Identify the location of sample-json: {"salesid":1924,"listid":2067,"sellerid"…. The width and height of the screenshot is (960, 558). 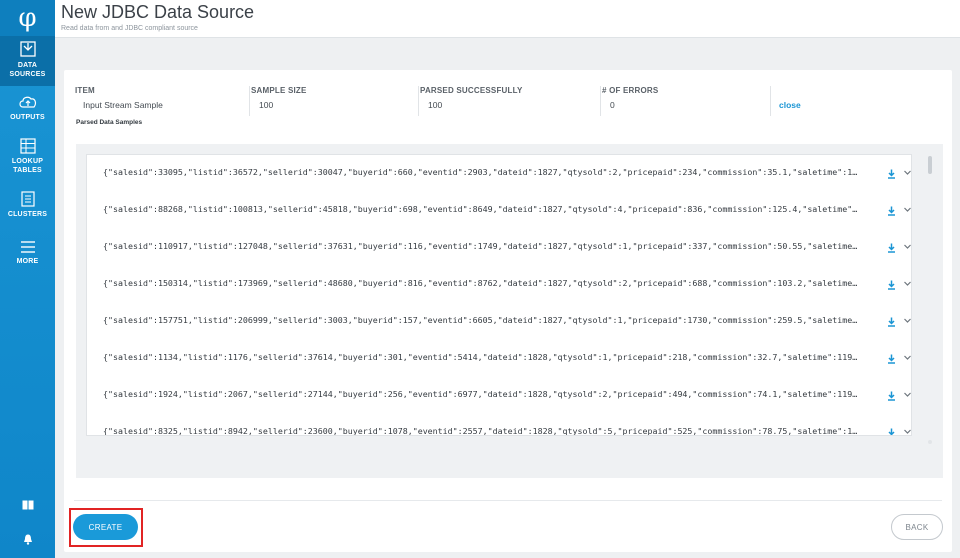
(480, 394).